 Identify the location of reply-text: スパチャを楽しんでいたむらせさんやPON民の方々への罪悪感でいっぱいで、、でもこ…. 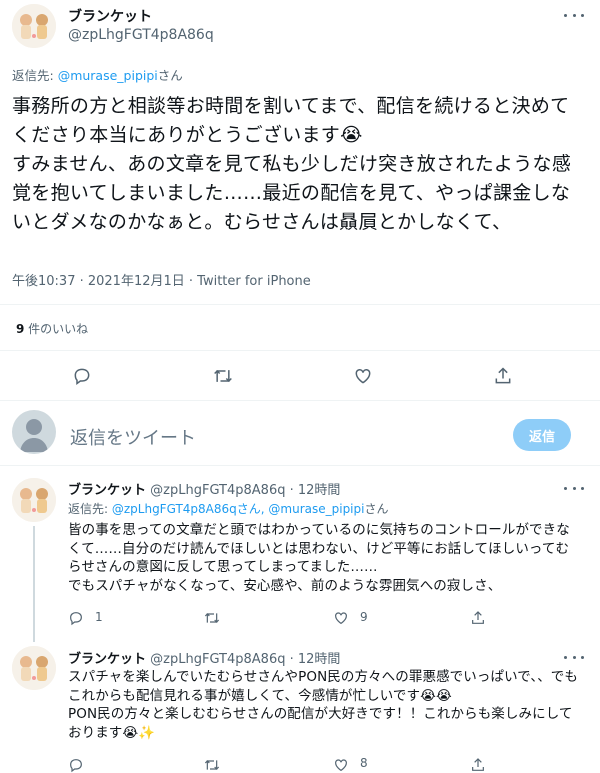
(323, 705).